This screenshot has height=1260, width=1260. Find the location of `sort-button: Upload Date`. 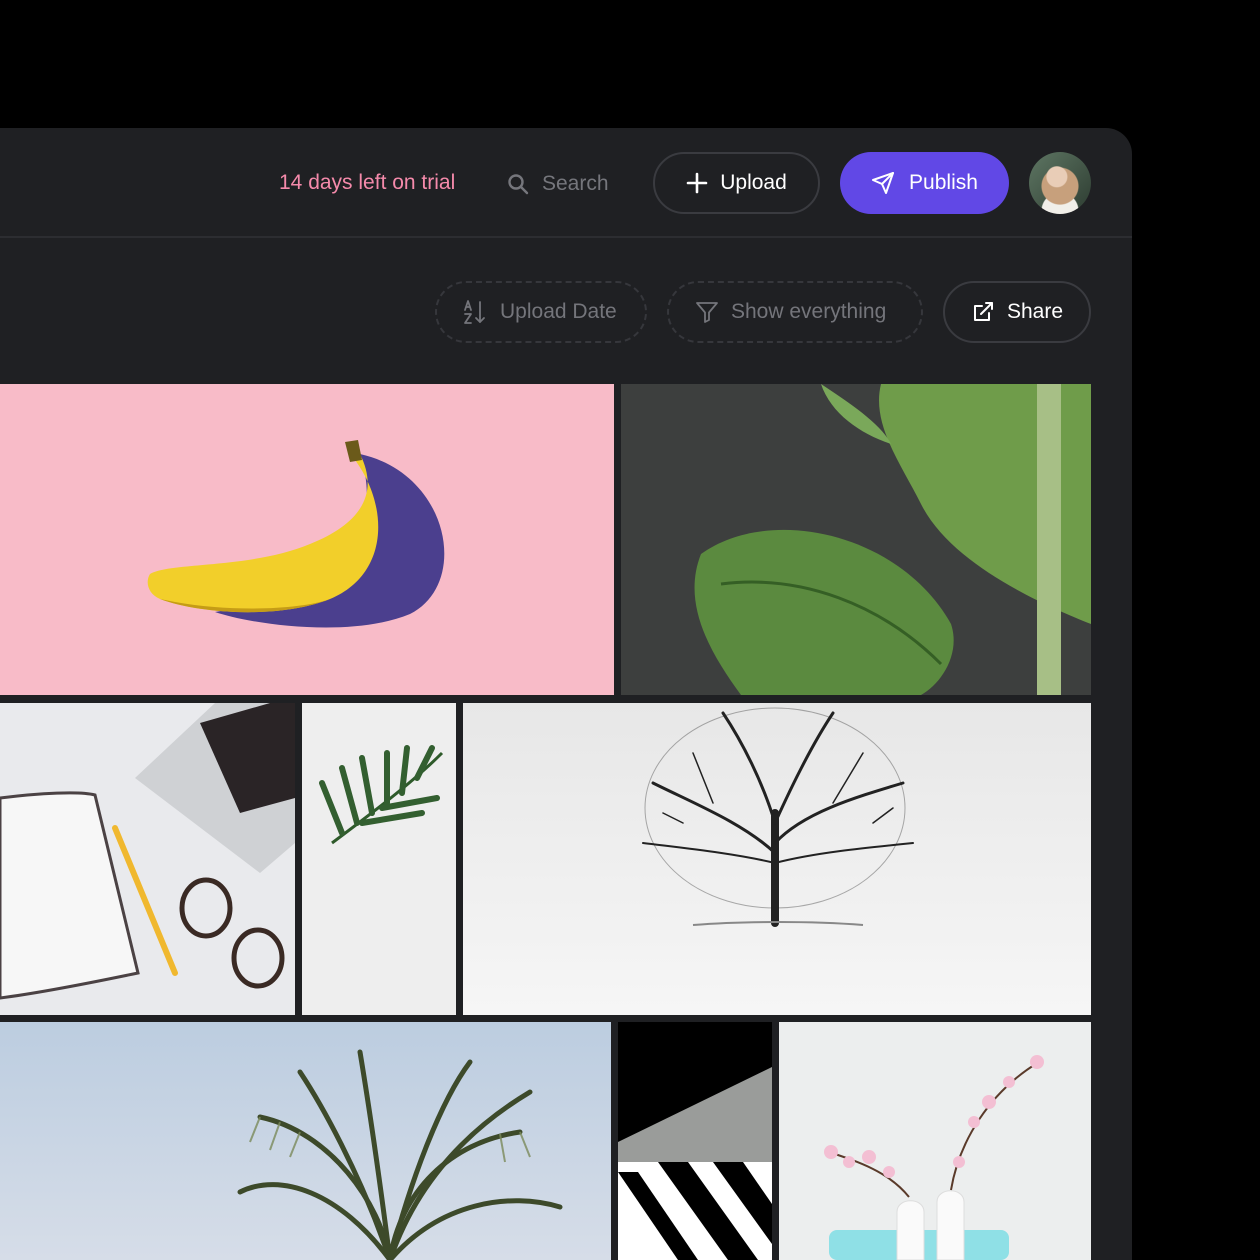

sort-button: Upload Date is located at coordinates (541, 312).